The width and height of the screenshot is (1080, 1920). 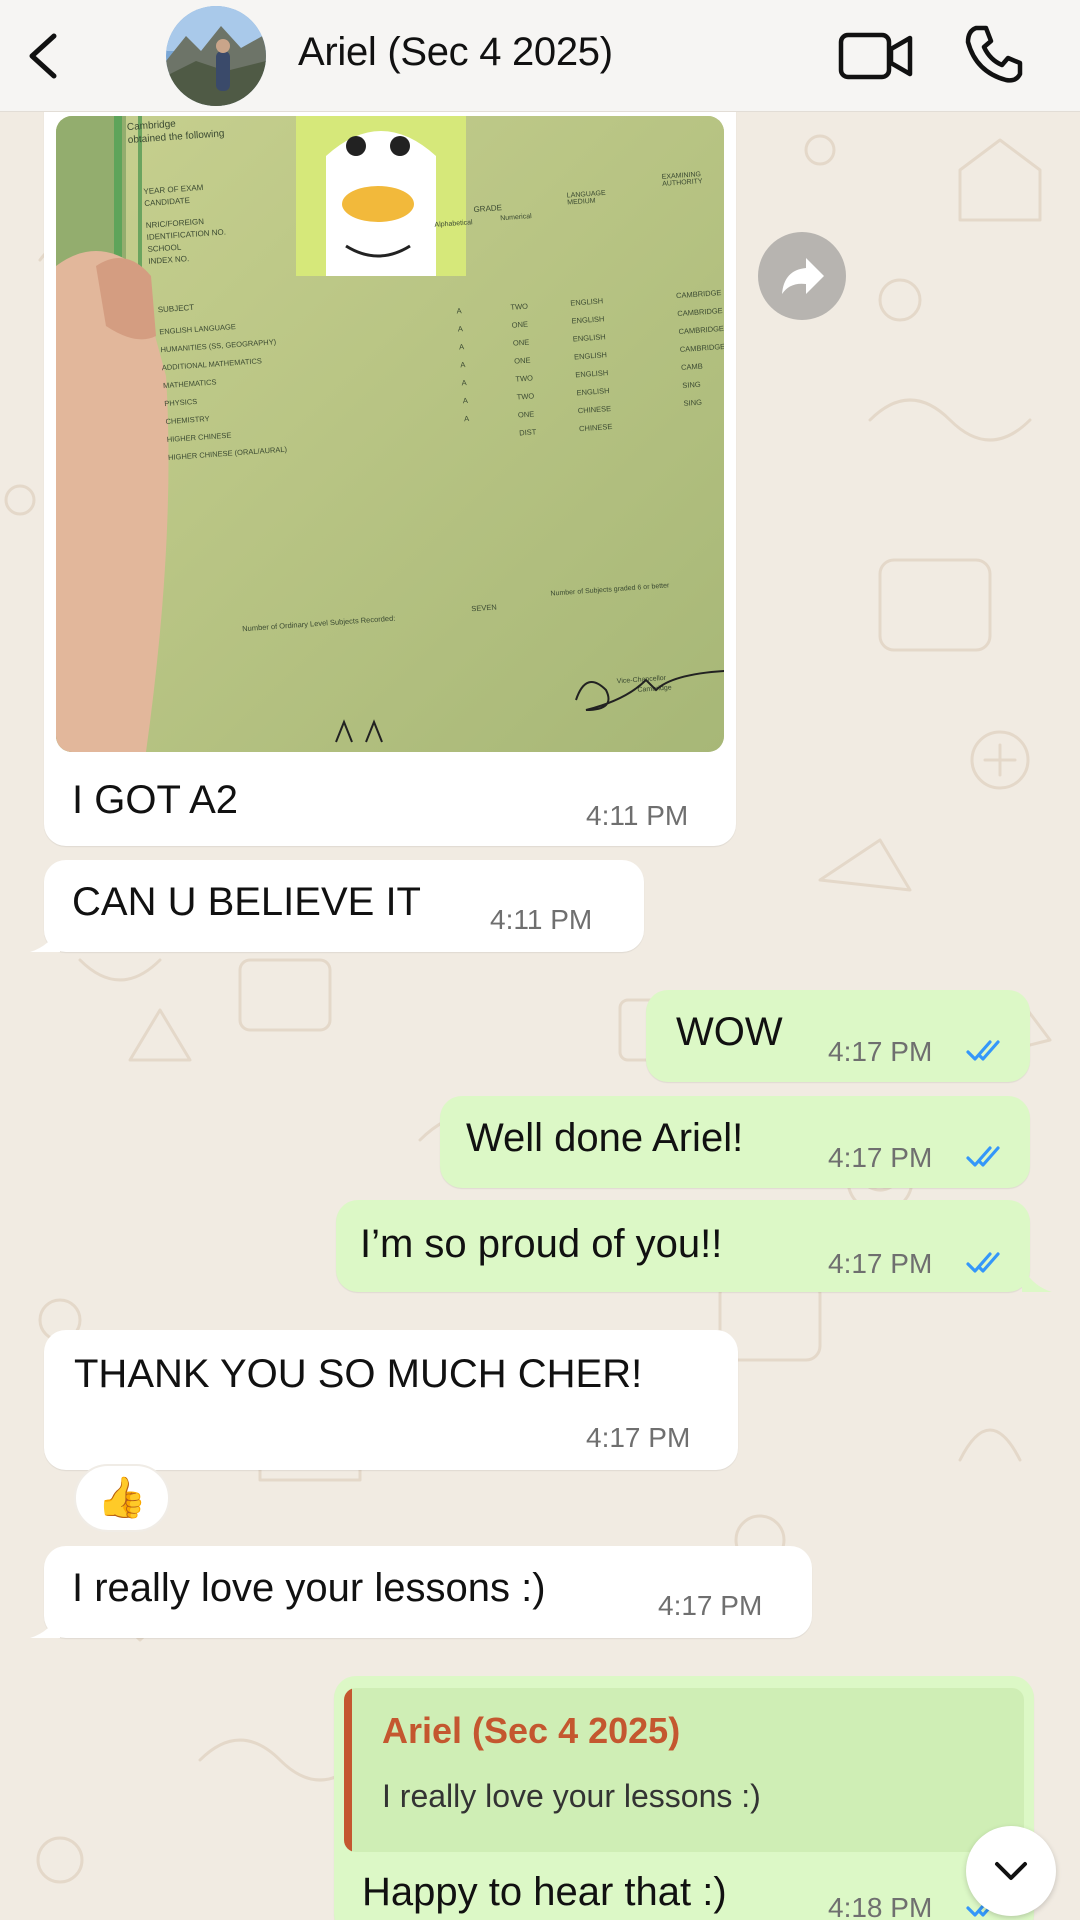 I want to click on photo-caption: I GOT A2, so click(x=155, y=800).